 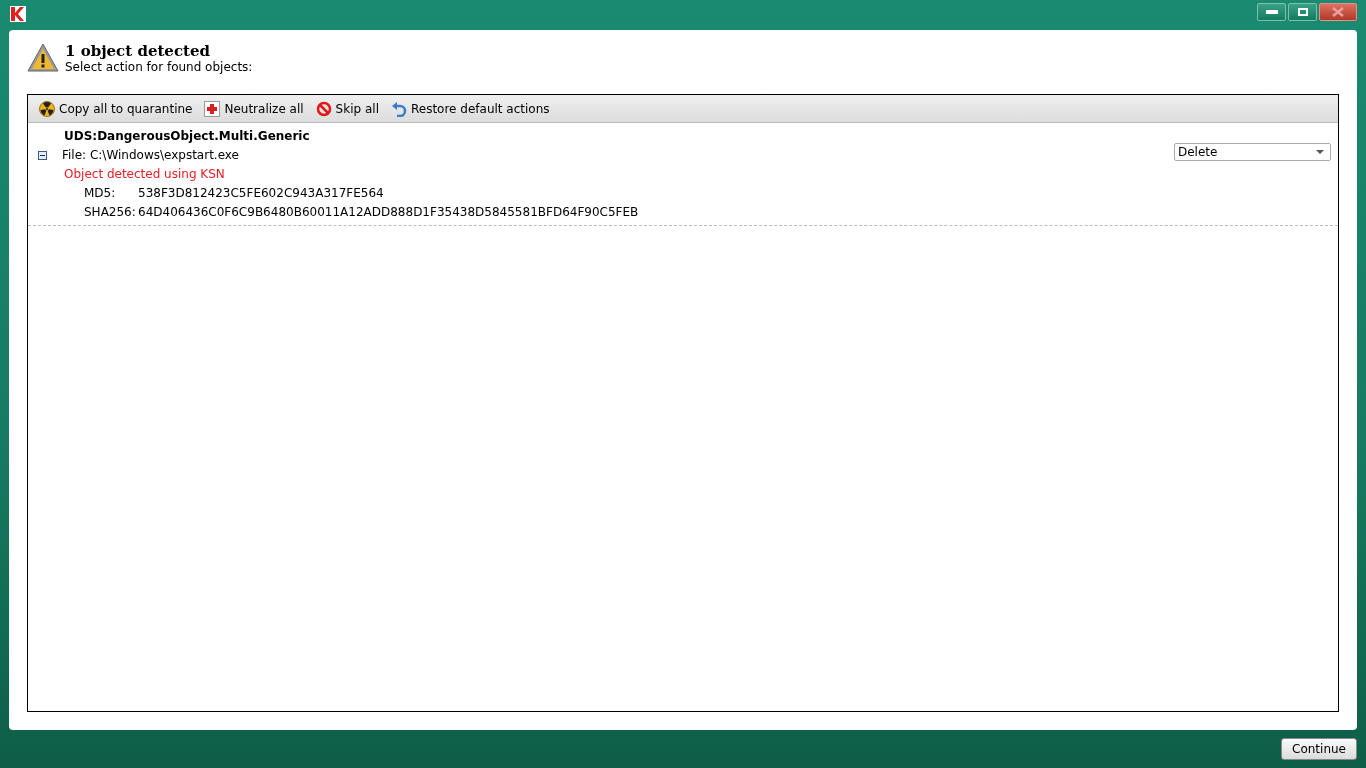 What do you see at coordinates (18, 14) in the screenshot?
I see `app-logo-icon` at bounding box center [18, 14].